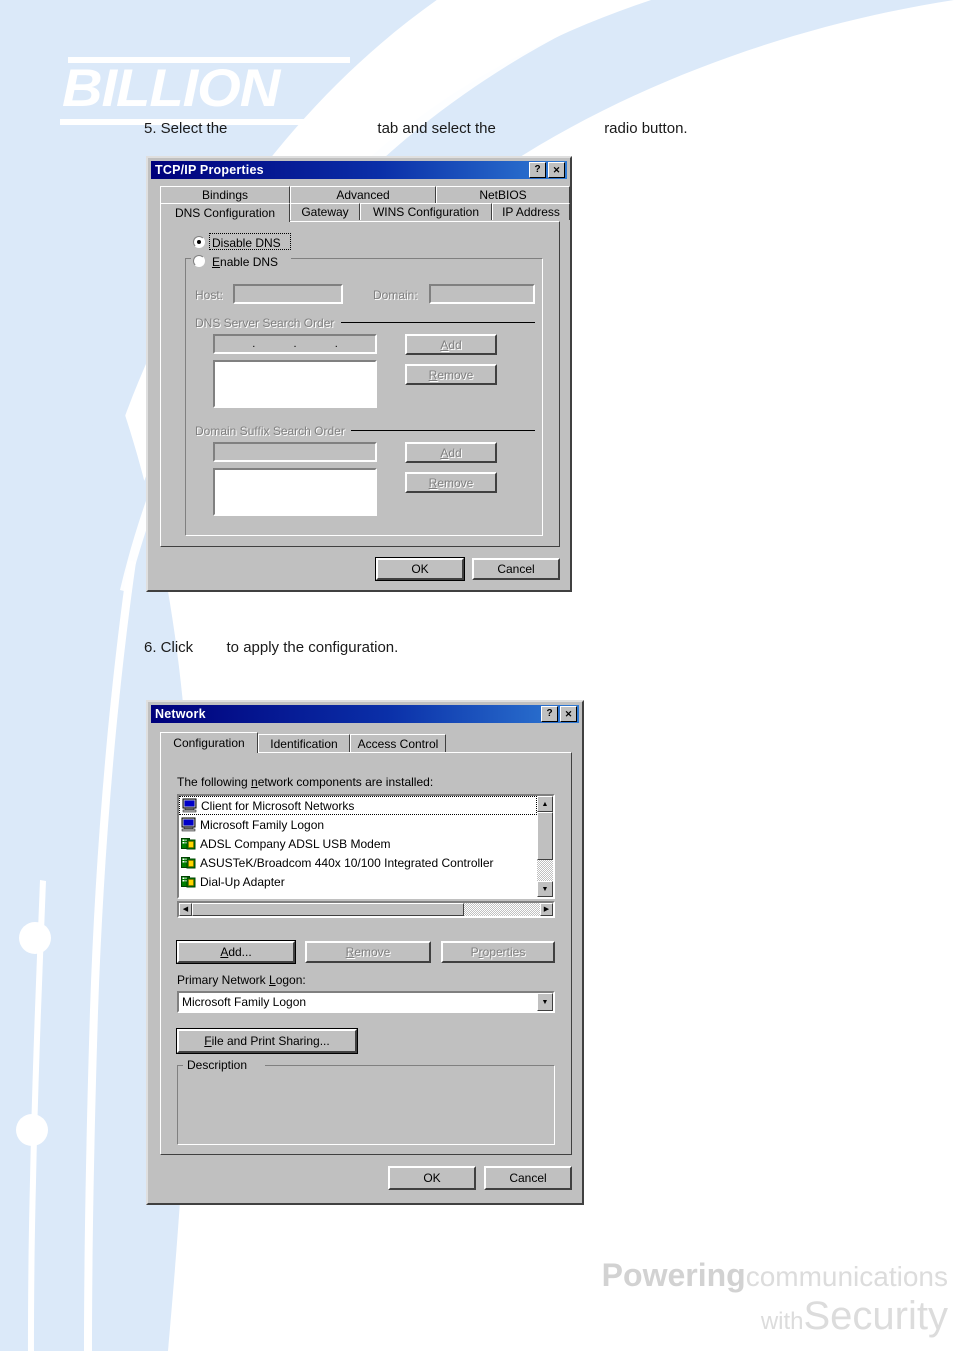 The height and width of the screenshot is (1351, 954). I want to click on suffix-list, so click(295, 492).